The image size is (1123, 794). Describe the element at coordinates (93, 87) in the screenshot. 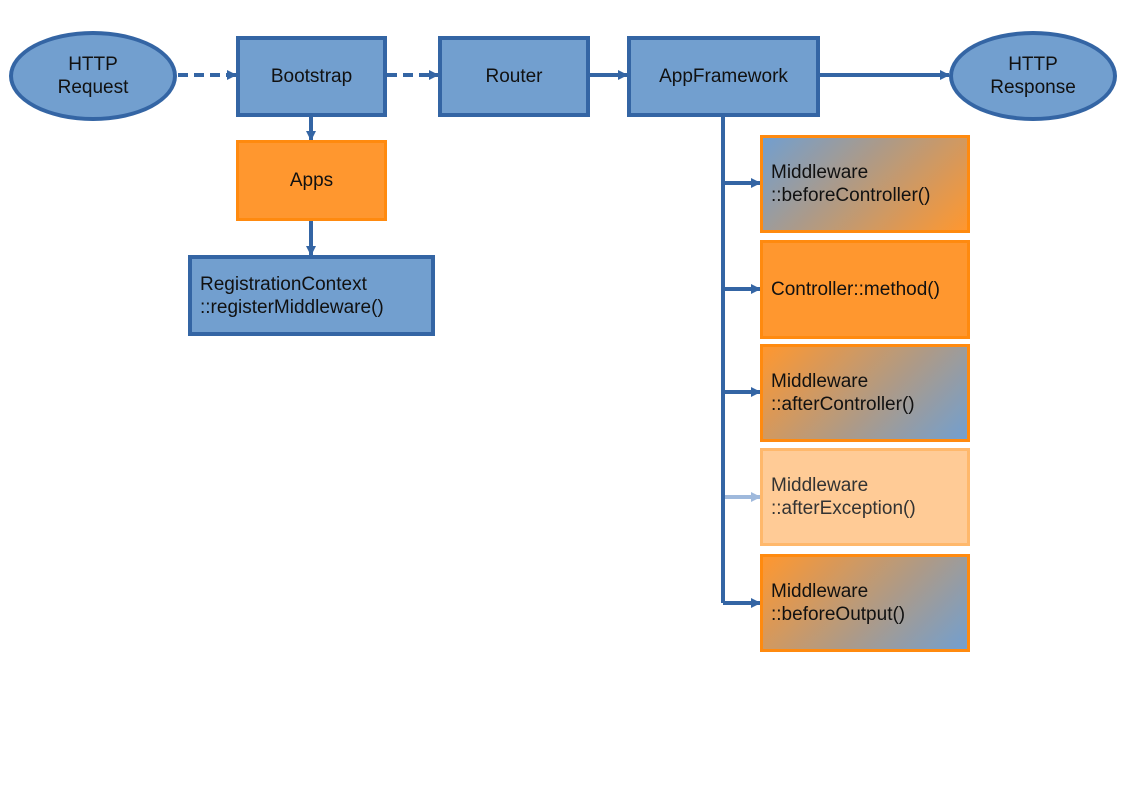

I see `http-request-line2: Request` at that location.